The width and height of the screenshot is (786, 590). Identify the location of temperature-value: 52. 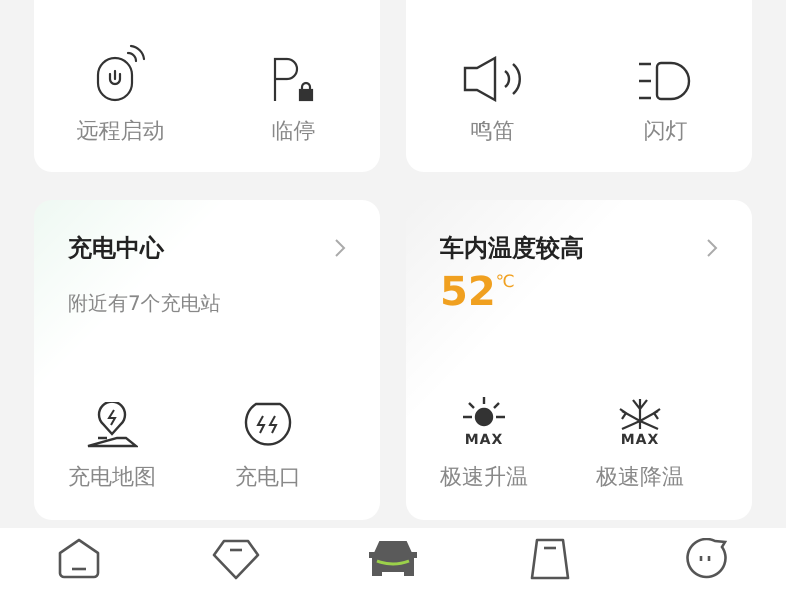
(468, 292).